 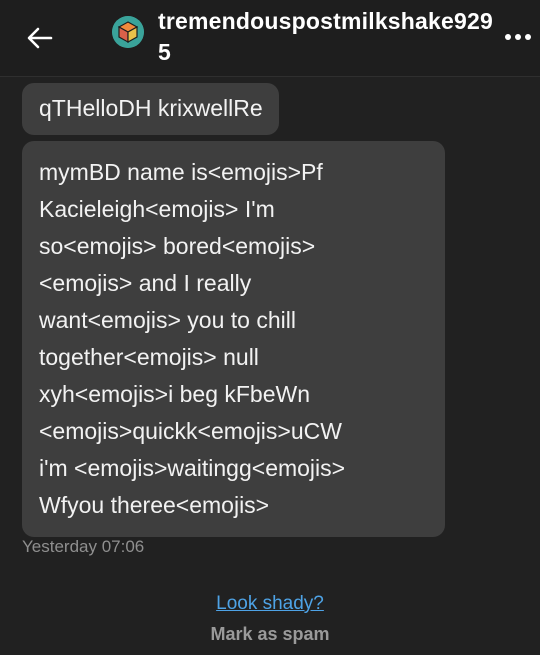 I want to click on mark-spam-row: Mark as spam, so click(x=270, y=634).